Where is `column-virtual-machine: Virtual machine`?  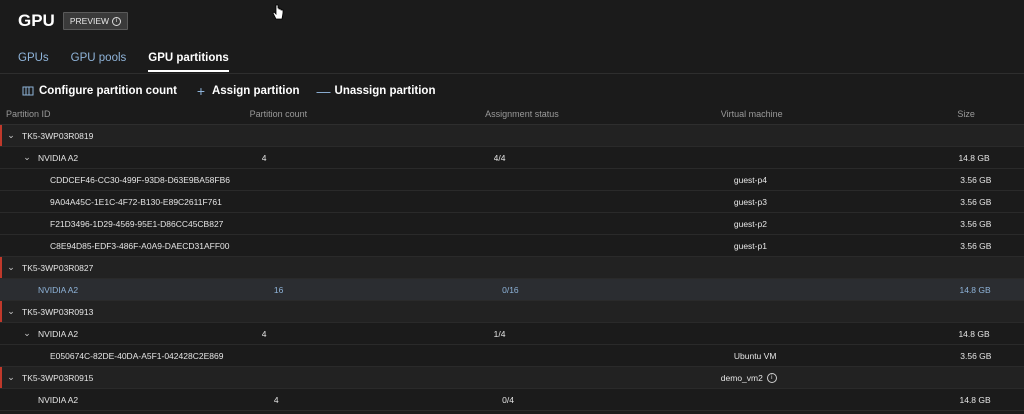
column-virtual-machine: Virtual machine is located at coordinates (839, 114).